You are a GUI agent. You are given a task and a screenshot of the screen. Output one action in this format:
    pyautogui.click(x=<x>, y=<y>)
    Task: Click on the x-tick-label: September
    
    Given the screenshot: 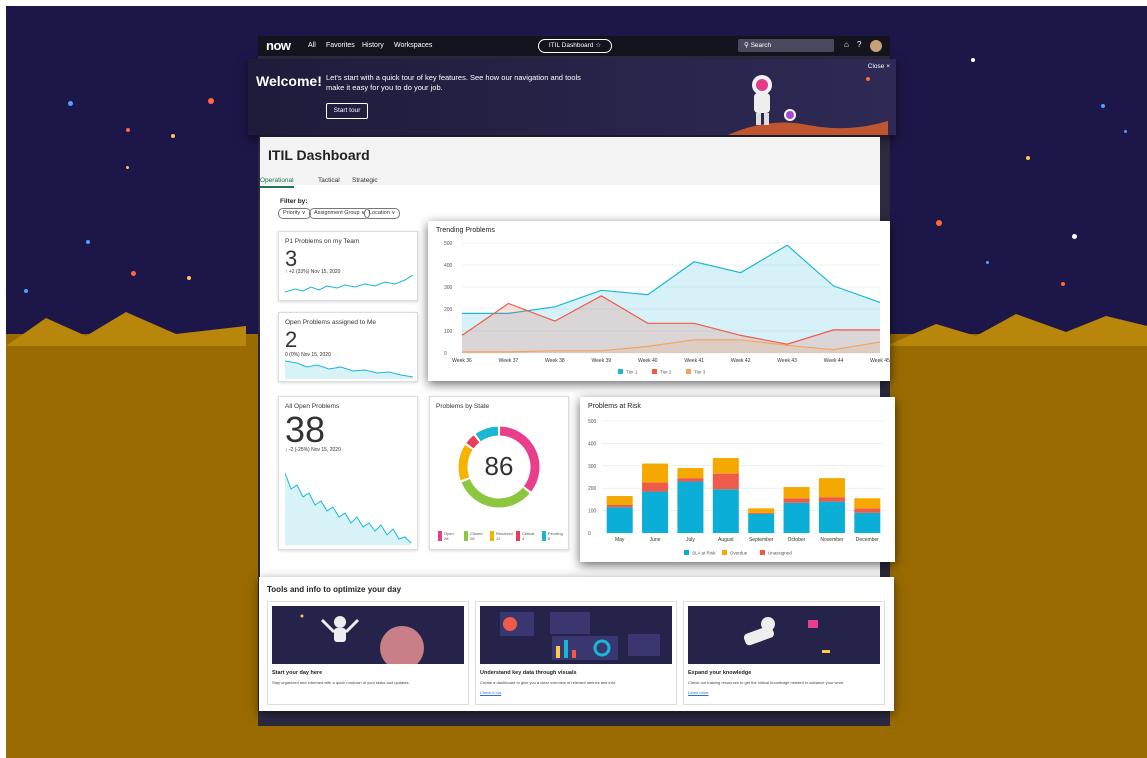 What is the action you would take?
    pyautogui.click(x=761, y=540)
    